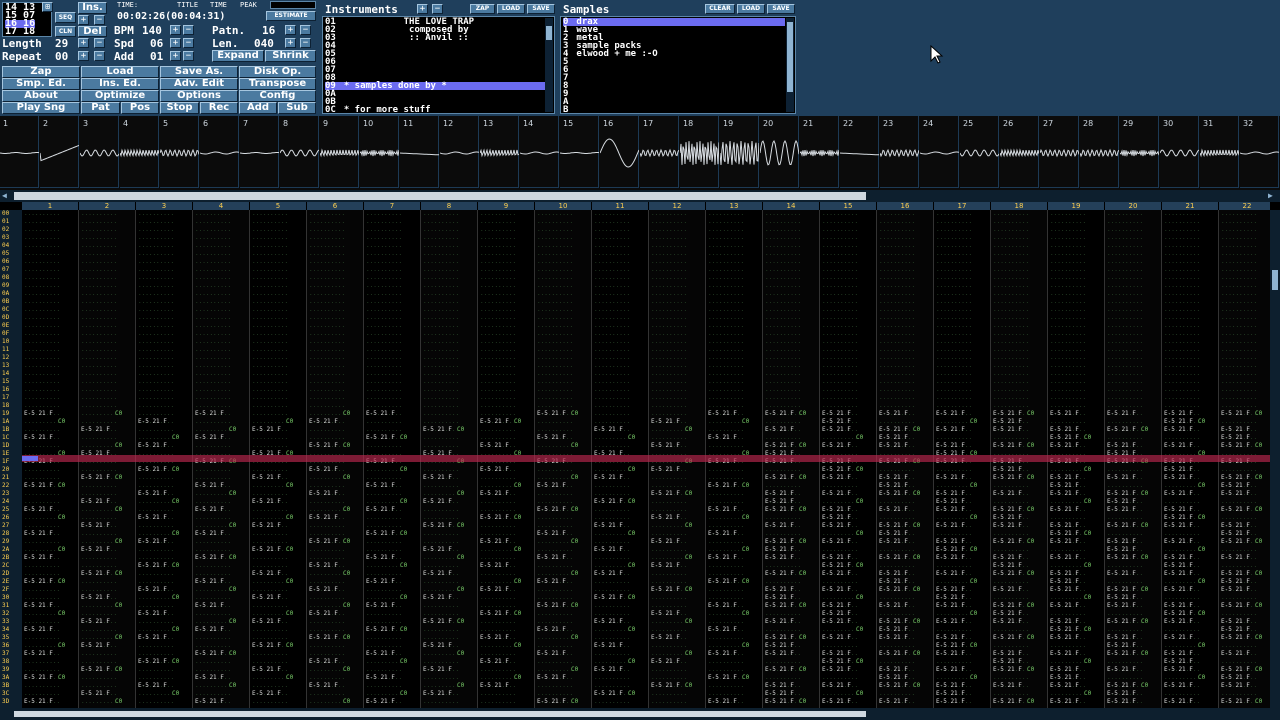 The height and width of the screenshot is (720, 1280). What do you see at coordinates (674, 62) in the screenshot?
I see `sample-row: 5` at bounding box center [674, 62].